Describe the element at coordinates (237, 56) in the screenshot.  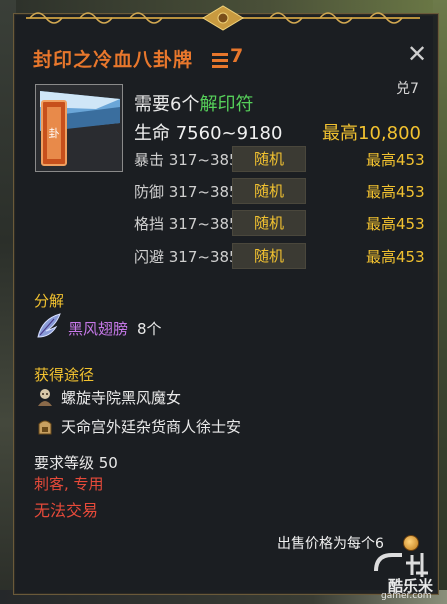
I see `enhance-level: 7` at that location.